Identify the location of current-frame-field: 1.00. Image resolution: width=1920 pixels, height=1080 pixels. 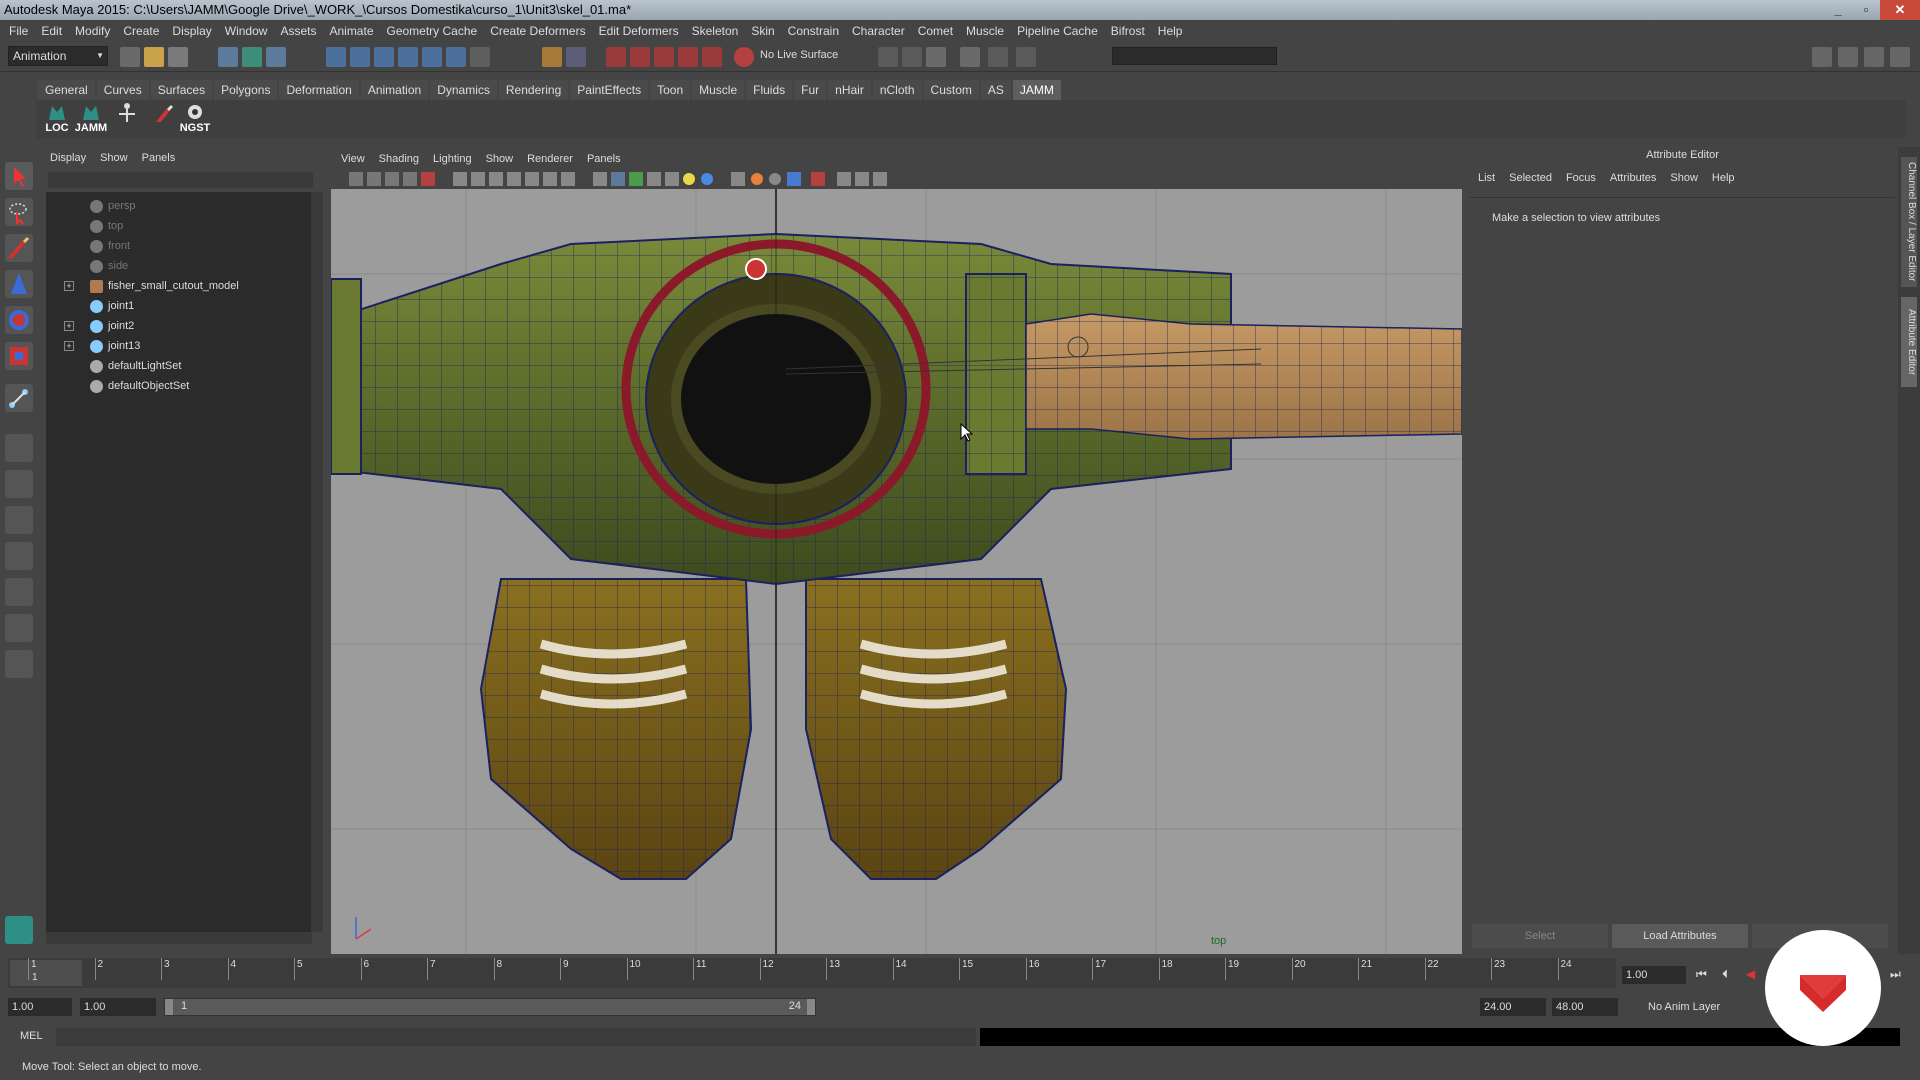
(1654, 975).